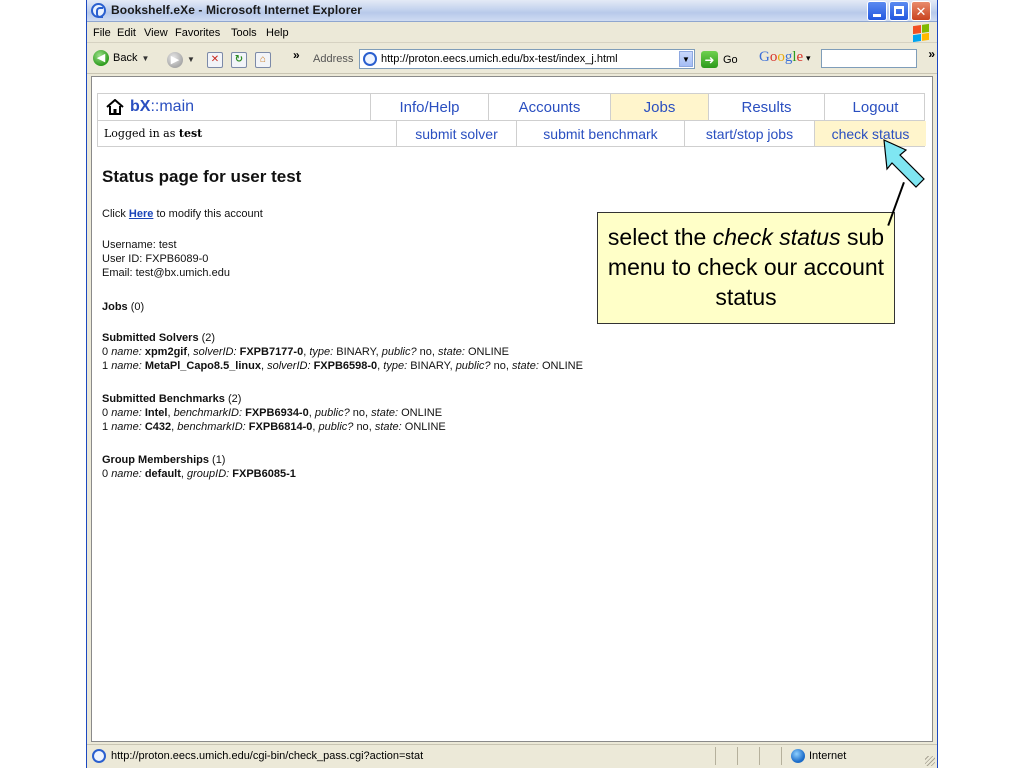 The width and height of the screenshot is (1024, 768). What do you see at coordinates (162, 107) in the screenshot?
I see `brand-name: bX::main` at bounding box center [162, 107].